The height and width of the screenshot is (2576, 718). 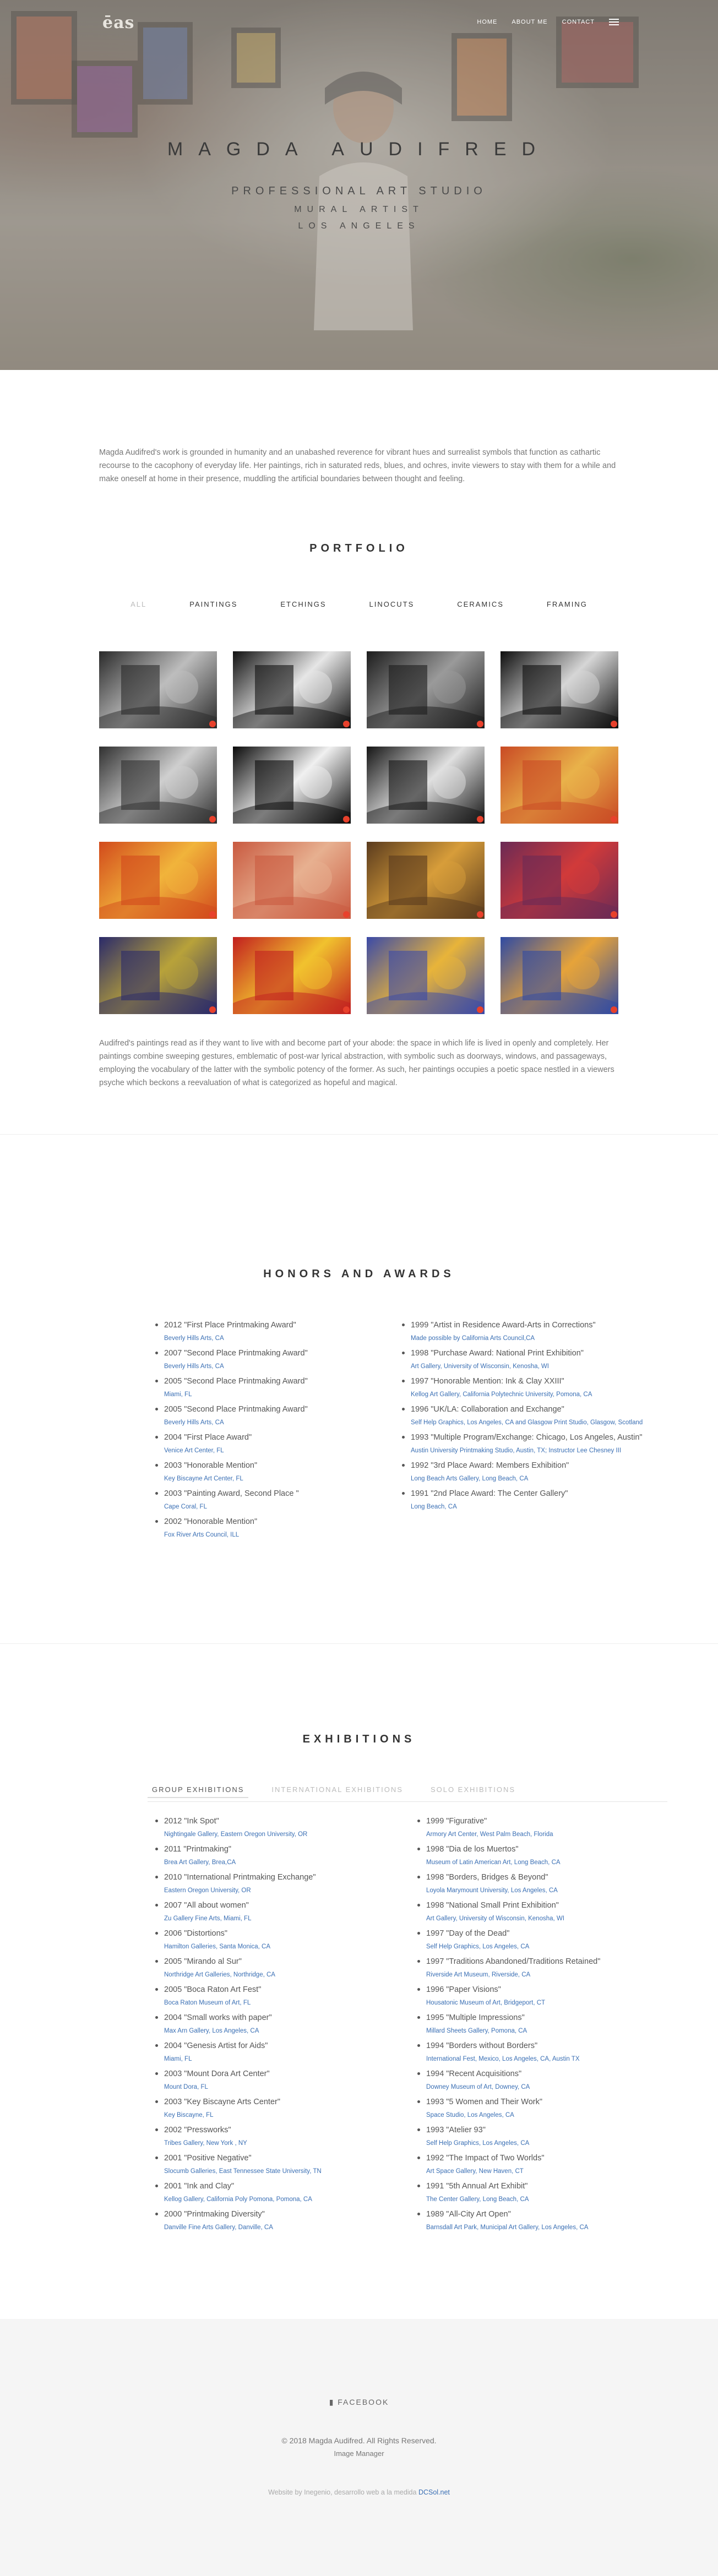 I want to click on entry-place: Max Arn Gallery, Los Angeles, CA, so click(x=281, y=2031).